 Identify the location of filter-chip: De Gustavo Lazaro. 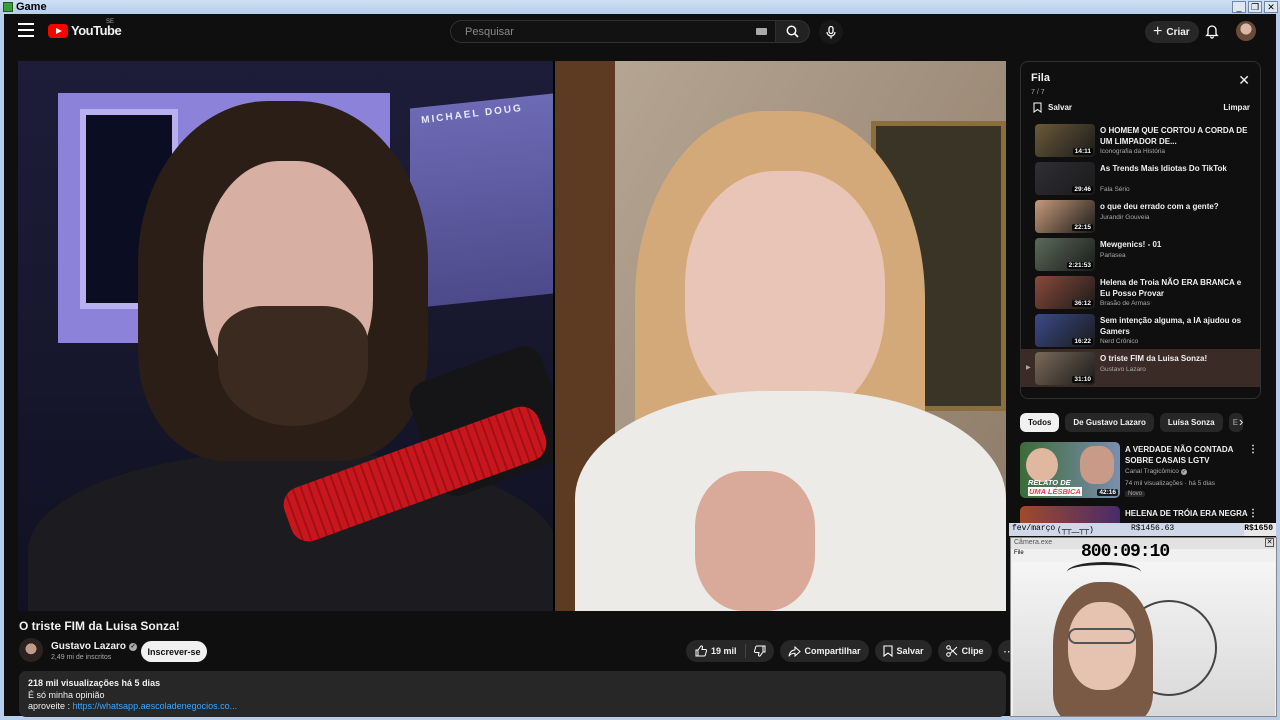
(1109, 422).